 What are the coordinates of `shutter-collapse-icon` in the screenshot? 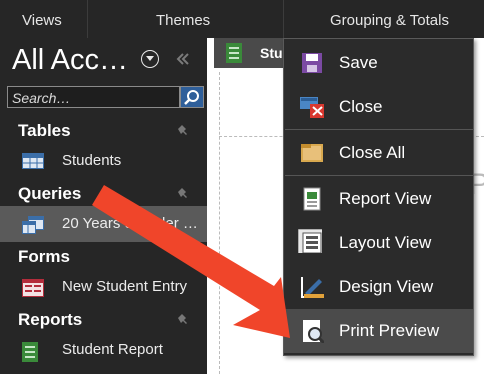 It's located at (183, 59).